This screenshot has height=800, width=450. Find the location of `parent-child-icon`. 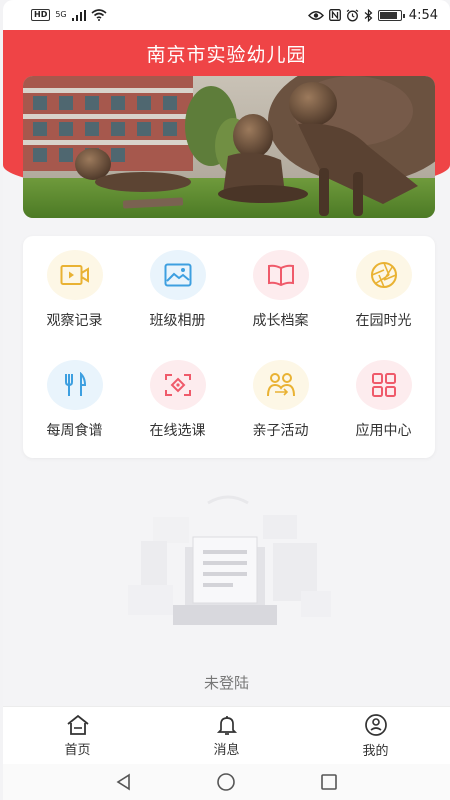

parent-child-icon is located at coordinates (280, 385).